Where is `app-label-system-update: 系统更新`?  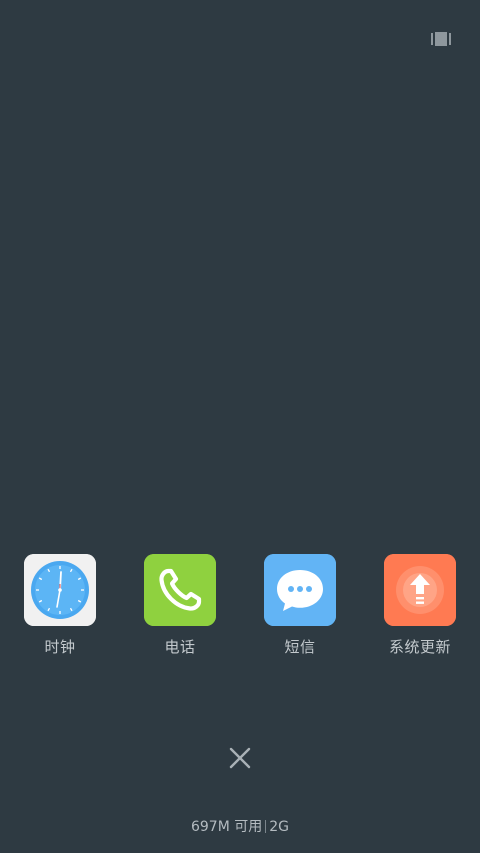 app-label-system-update: 系统更新 is located at coordinates (419, 647).